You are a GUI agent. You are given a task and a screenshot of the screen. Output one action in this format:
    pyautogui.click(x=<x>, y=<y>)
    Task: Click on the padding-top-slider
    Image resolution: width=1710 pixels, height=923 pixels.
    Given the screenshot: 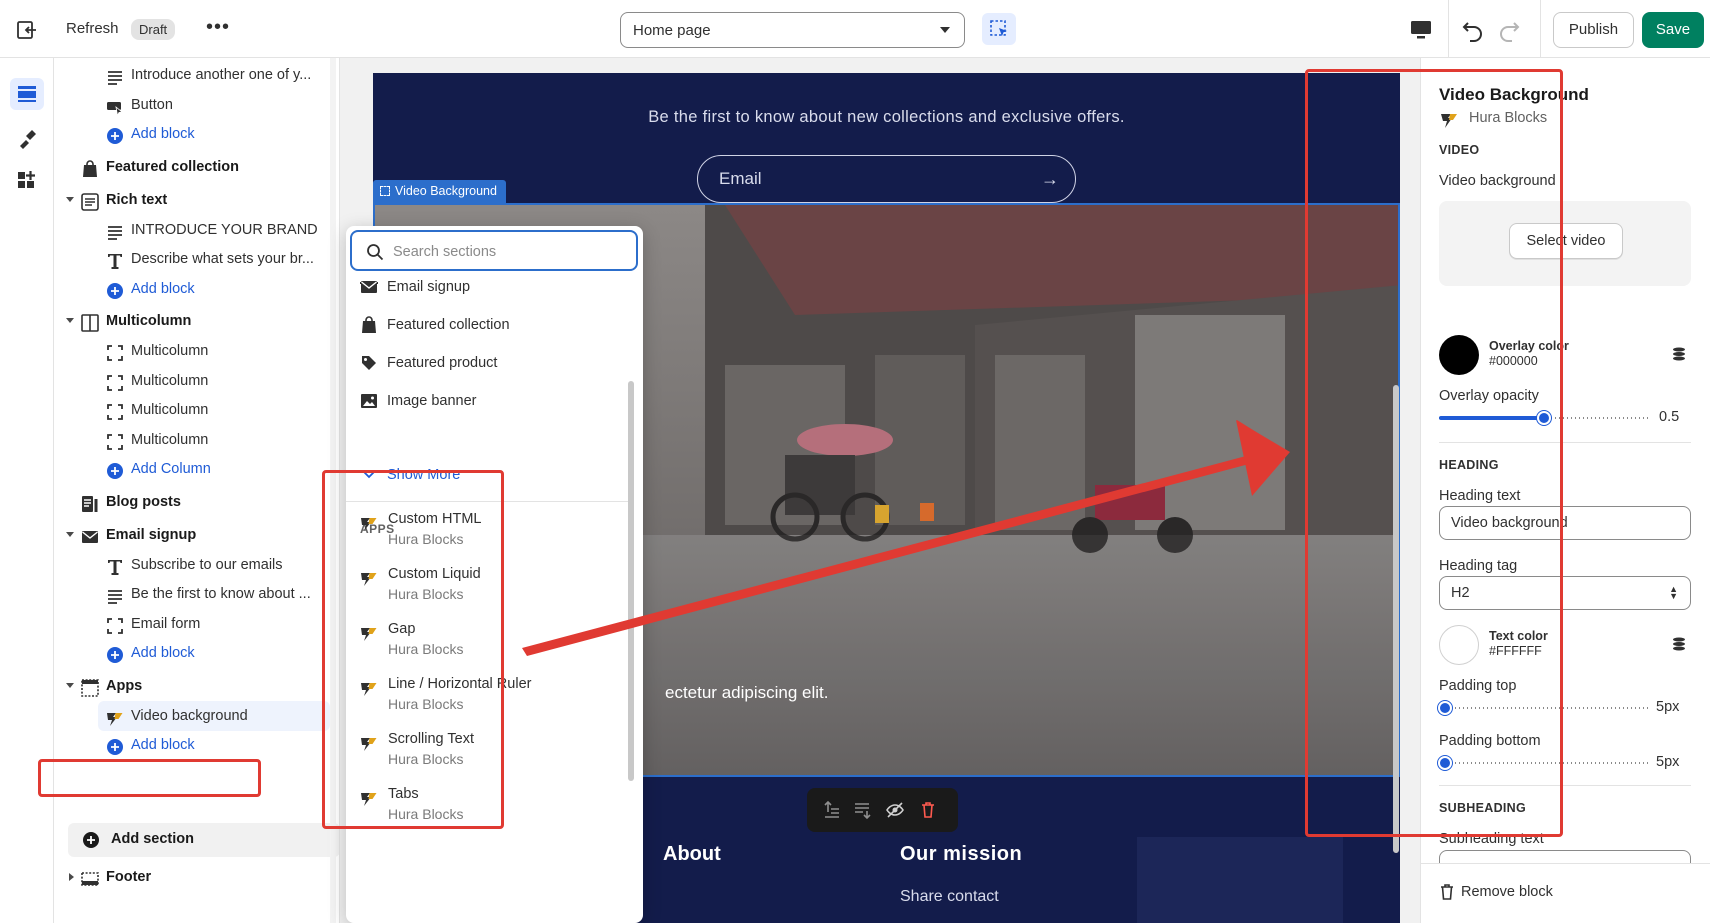 What is the action you would take?
    pyautogui.click(x=1543, y=708)
    